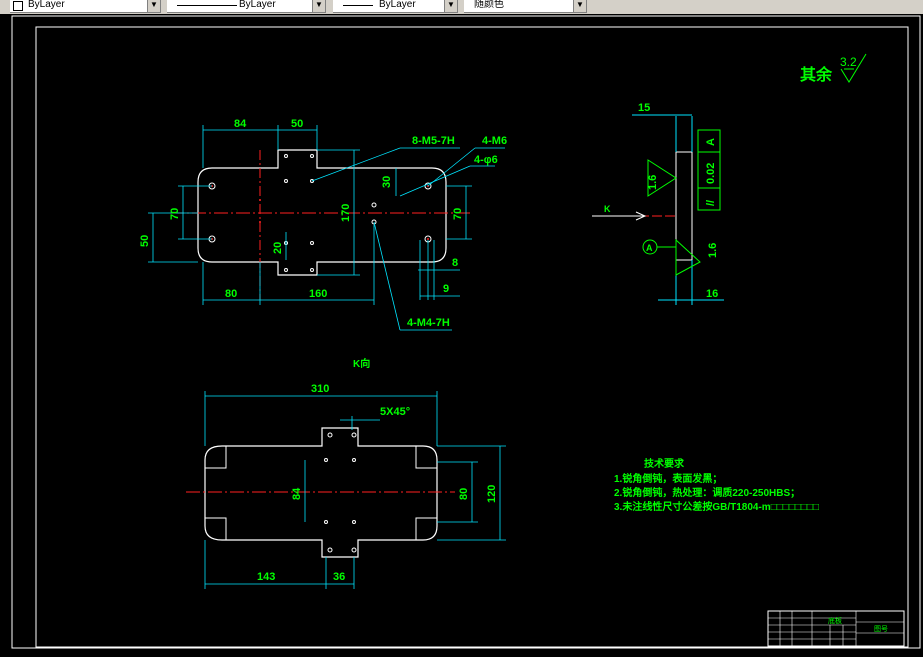 This screenshot has width=923, height=657. What do you see at coordinates (346, 473) in the screenshot?
I see `bottom-view: K向 310 5X45° 84 80 120 143 36` at bounding box center [346, 473].